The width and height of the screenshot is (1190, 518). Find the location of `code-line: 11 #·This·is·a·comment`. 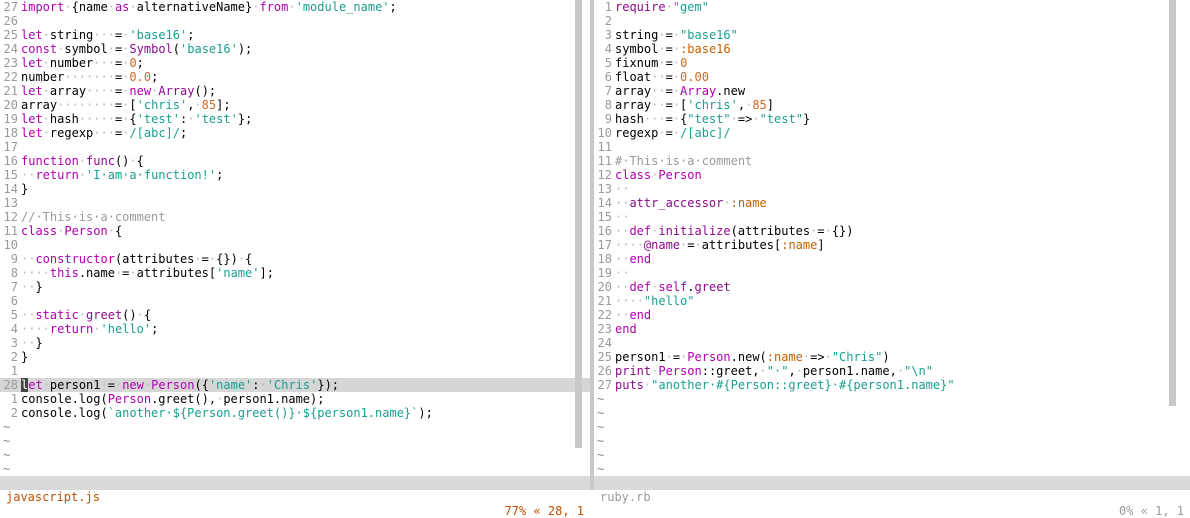

code-line: 11 #·This·is·a·comment is located at coordinates (892, 161).